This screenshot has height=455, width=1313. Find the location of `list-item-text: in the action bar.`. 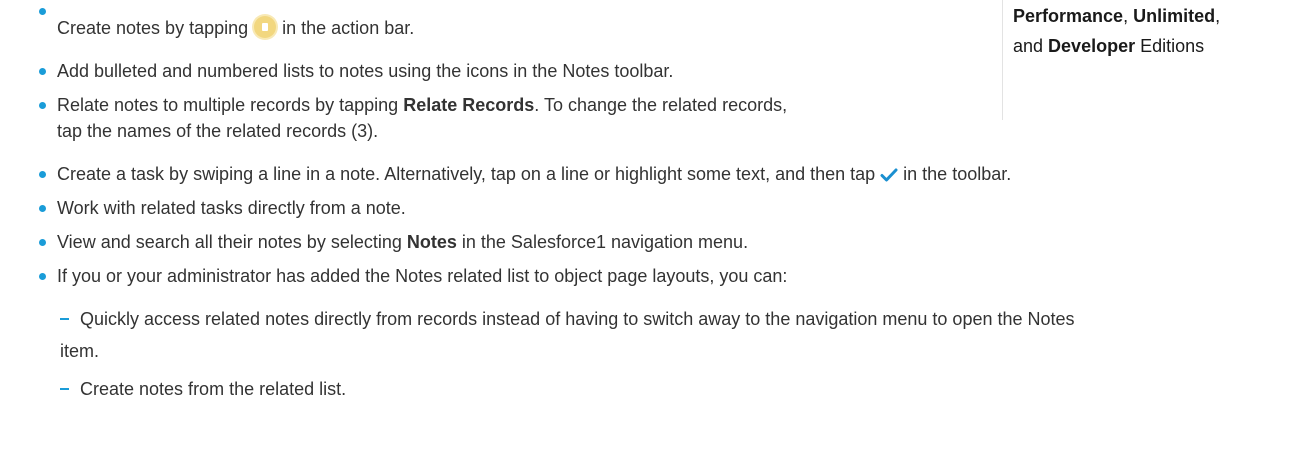

list-item-text: in the action bar. is located at coordinates (348, 28).